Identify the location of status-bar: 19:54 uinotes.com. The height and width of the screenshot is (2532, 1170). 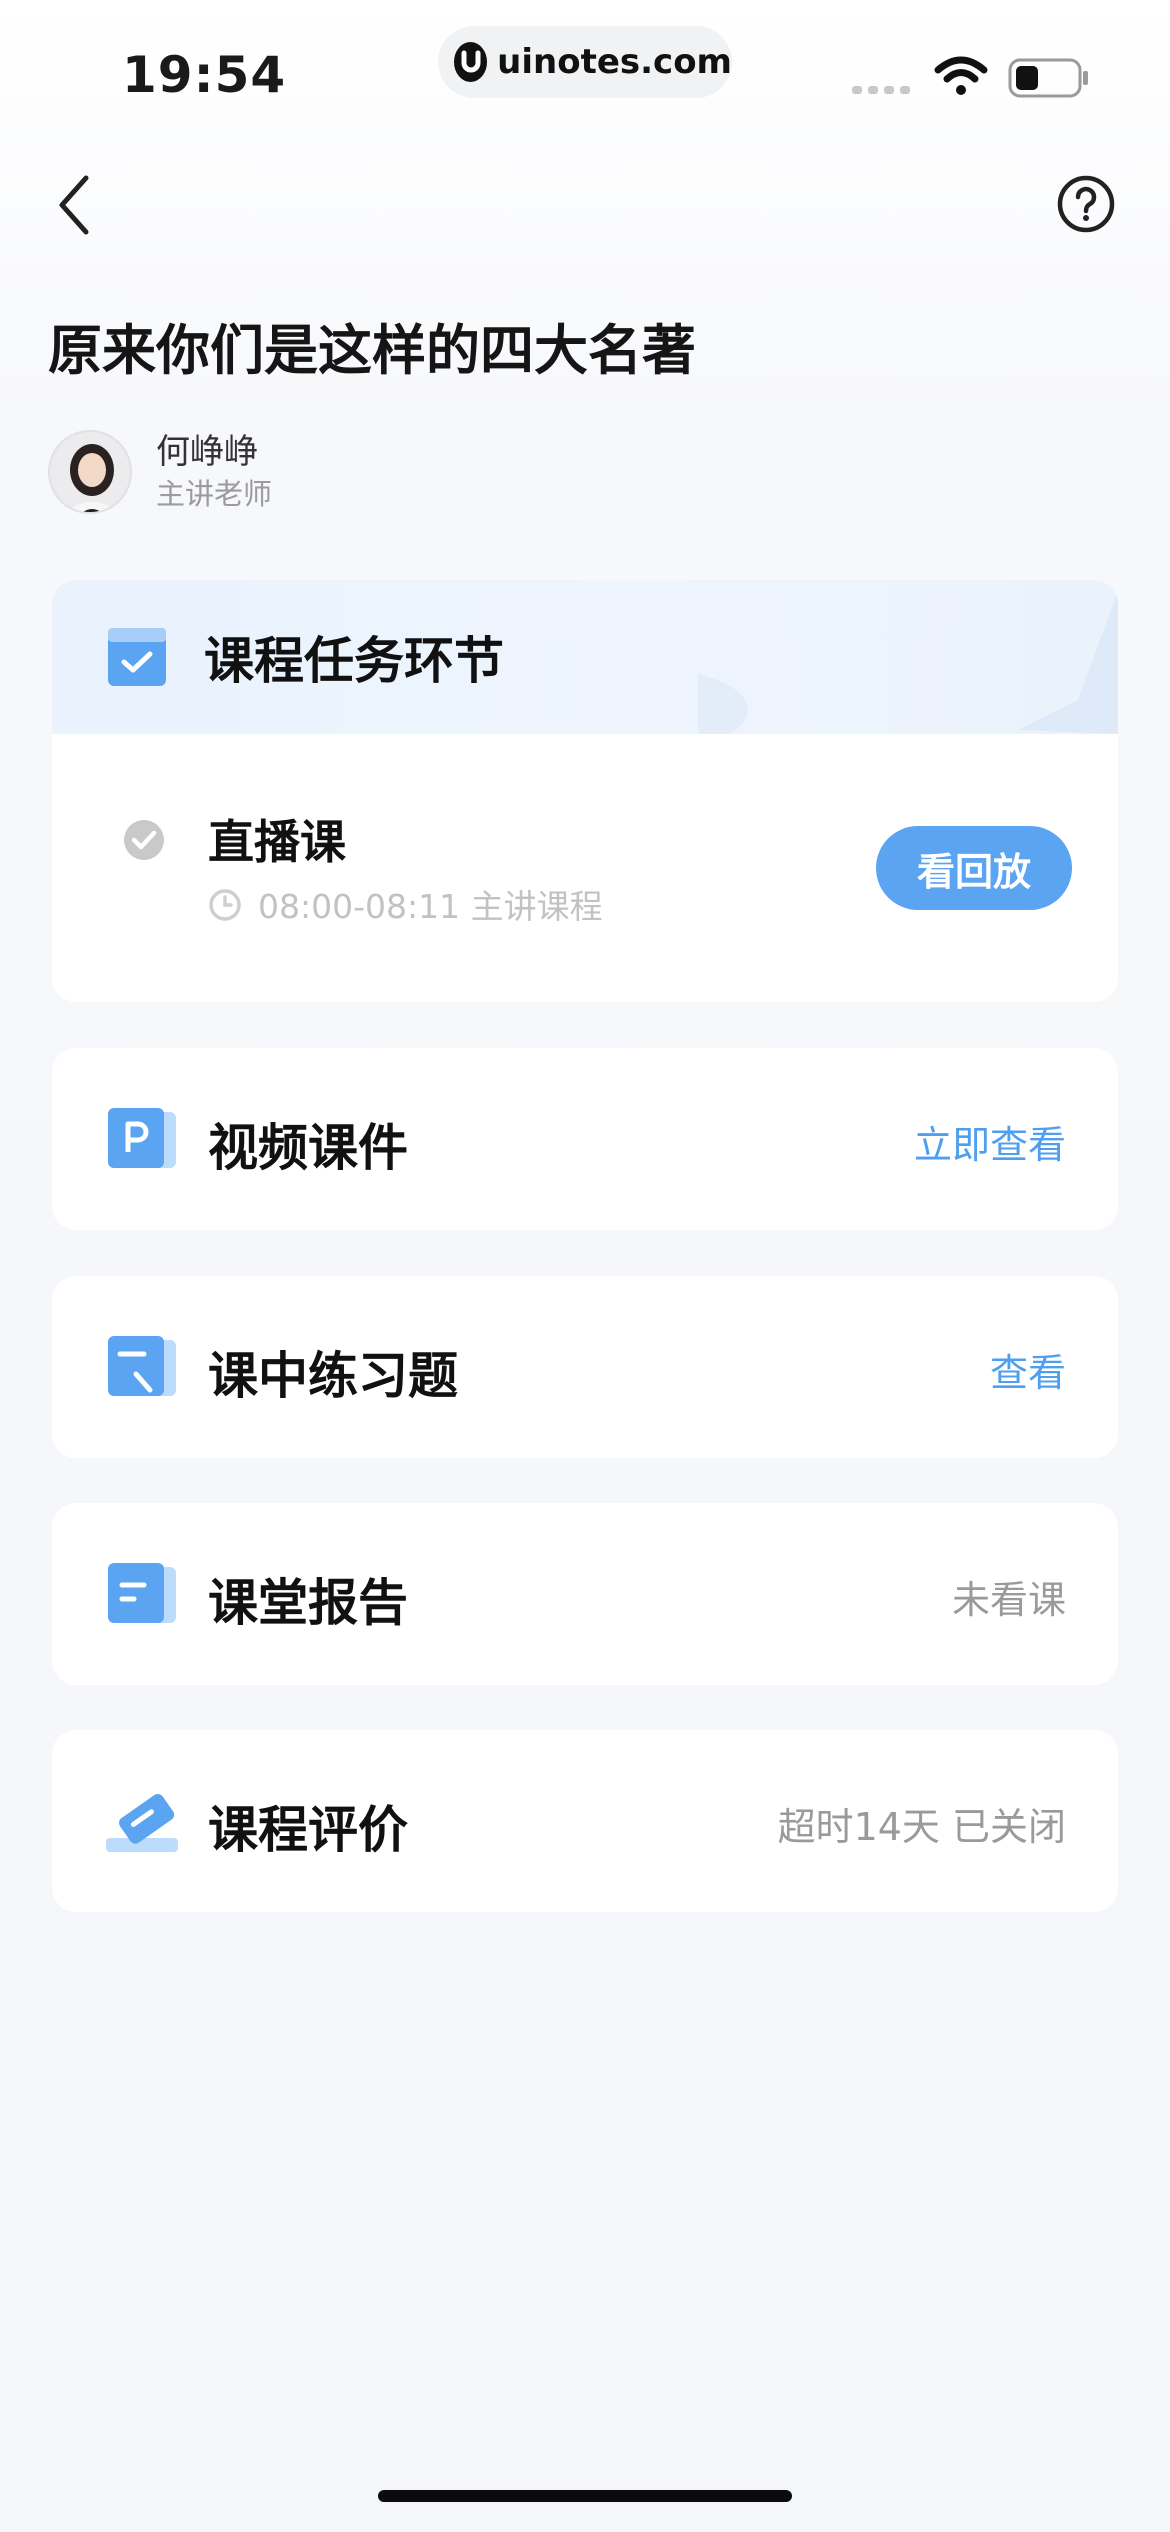
(585, 70).